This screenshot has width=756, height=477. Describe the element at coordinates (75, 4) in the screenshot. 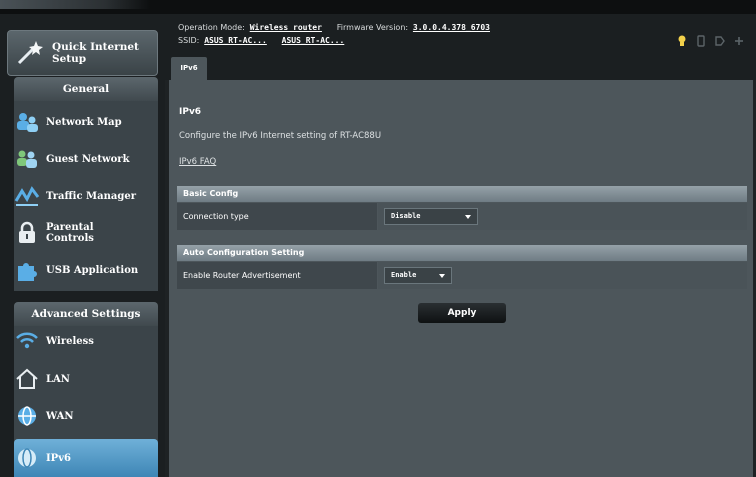

I see `brand-glow` at that location.